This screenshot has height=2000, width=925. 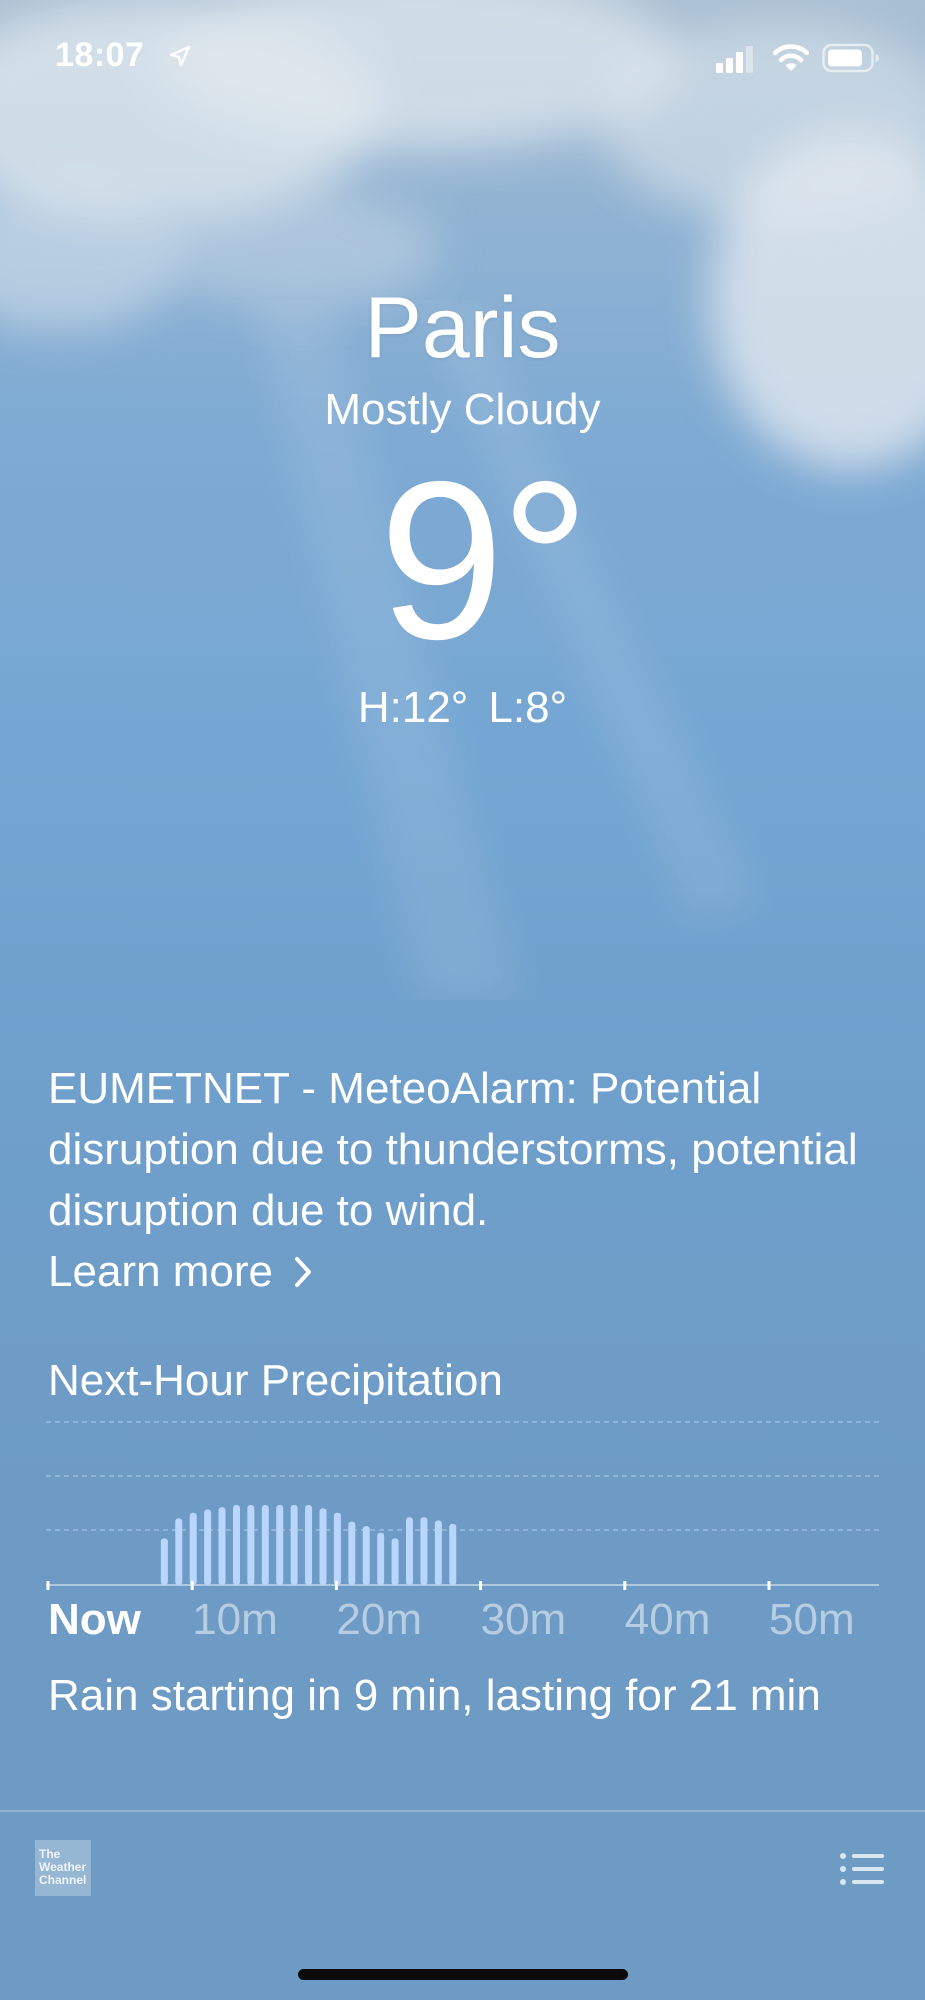 What do you see at coordinates (523, 1619) in the screenshot?
I see `axis-label: 30m` at bounding box center [523, 1619].